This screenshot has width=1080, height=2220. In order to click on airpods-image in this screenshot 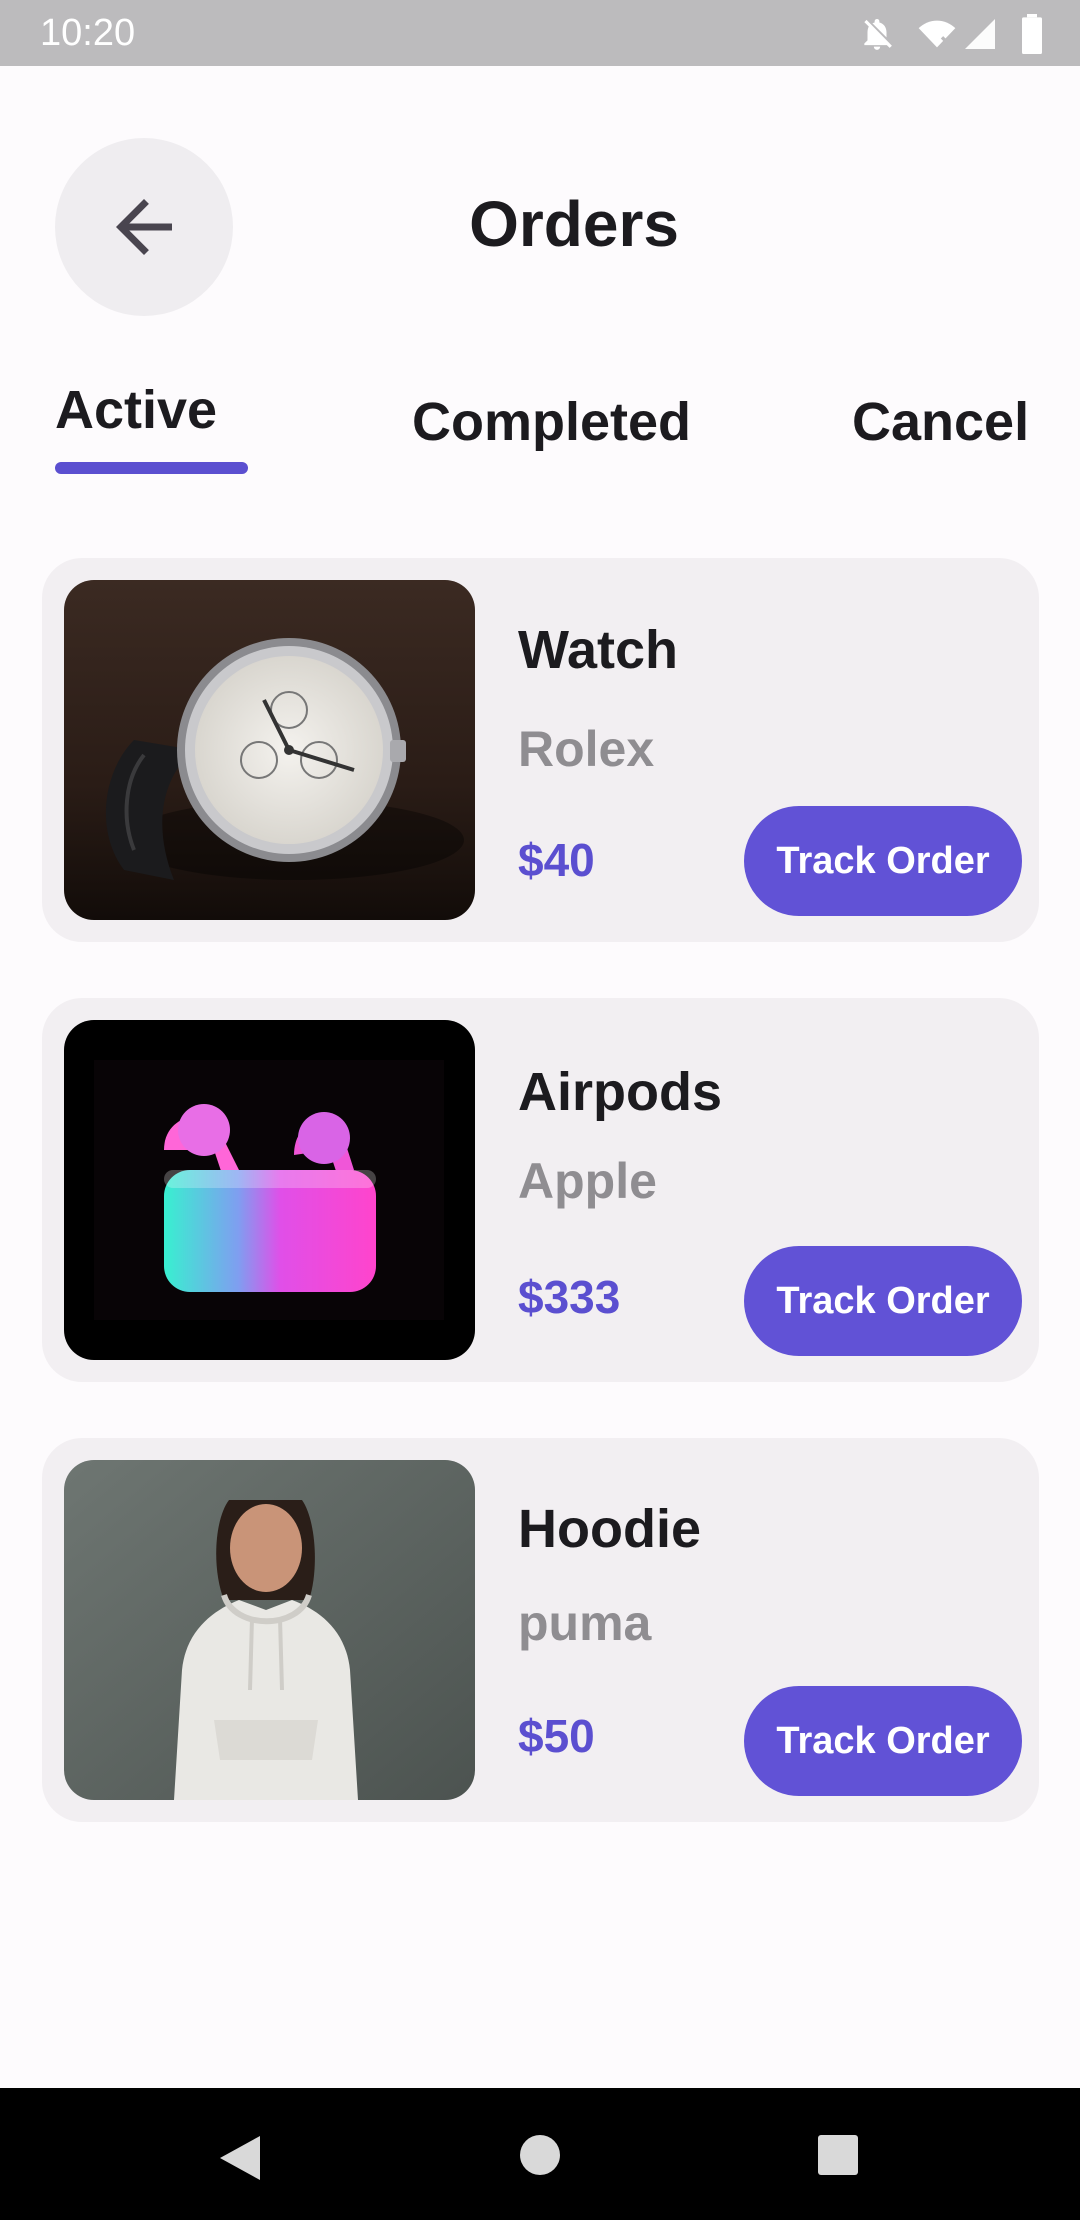, I will do `click(269, 1190)`.